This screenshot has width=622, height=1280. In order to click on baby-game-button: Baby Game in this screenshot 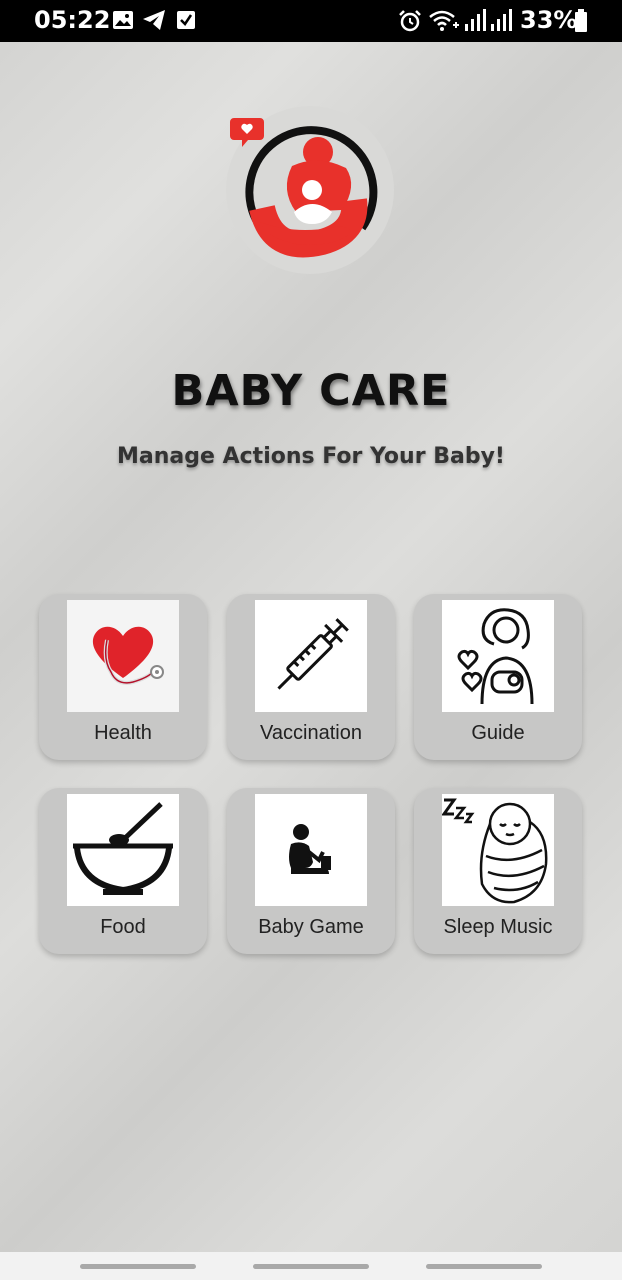, I will do `click(311, 871)`.